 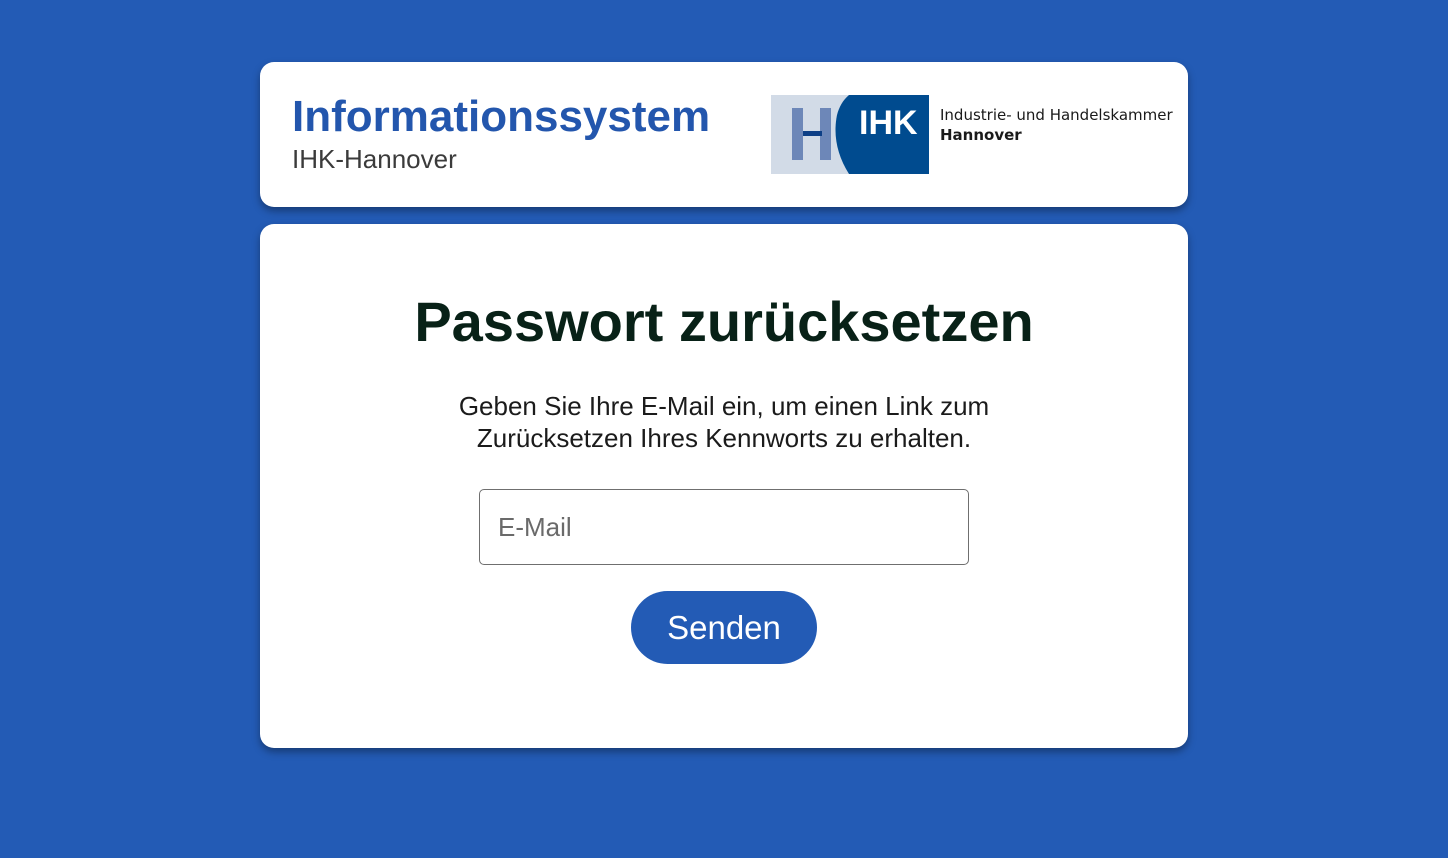 What do you see at coordinates (888, 123) in the screenshot?
I see `ihk-logo-short-name: IHK` at bounding box center [888, 123].